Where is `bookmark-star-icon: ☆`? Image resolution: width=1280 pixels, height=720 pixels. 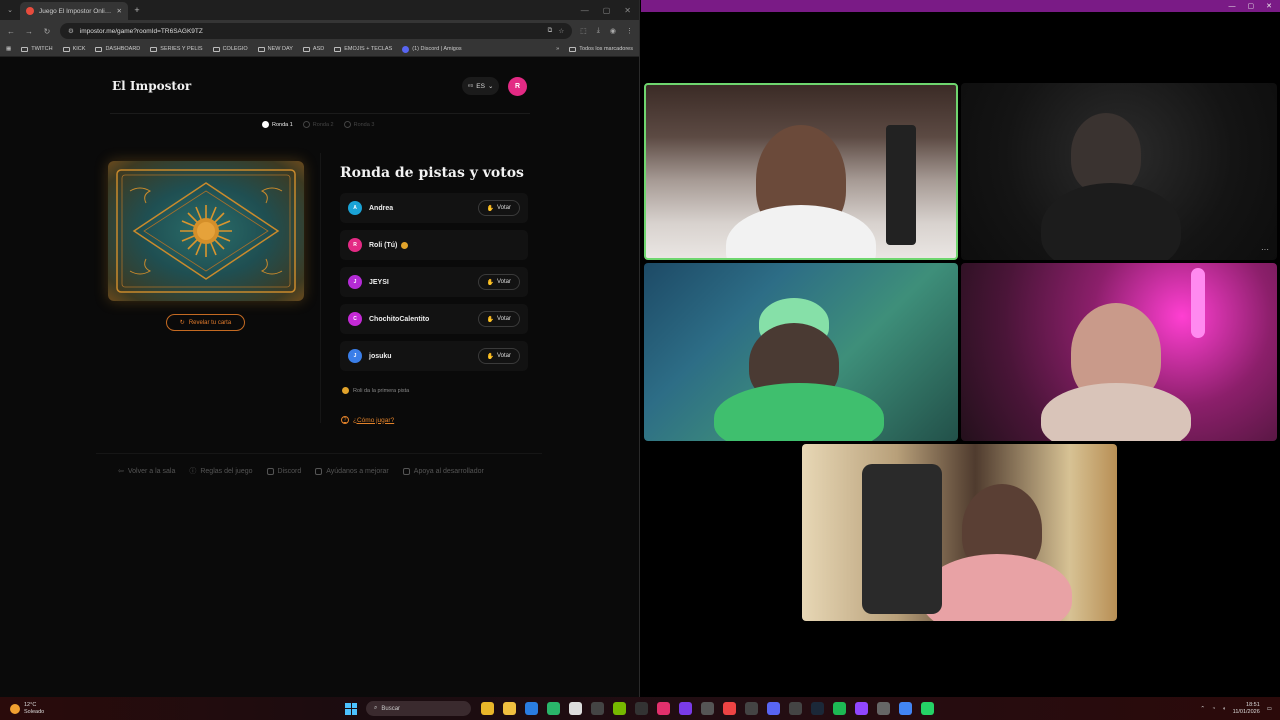
bookmark-star-icon: ☆ is located at coordinates (561, 31).